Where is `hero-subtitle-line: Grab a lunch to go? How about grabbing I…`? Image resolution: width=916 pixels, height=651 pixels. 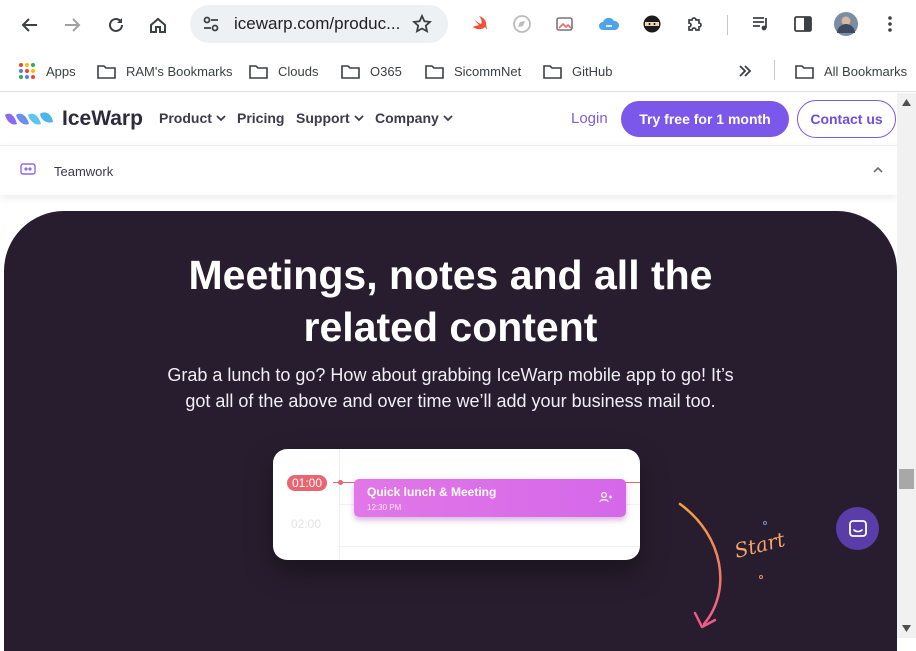 hero-subtitle-line: Grab a lunch to go? How about grabbing I… is located at coordinates (450, 375).